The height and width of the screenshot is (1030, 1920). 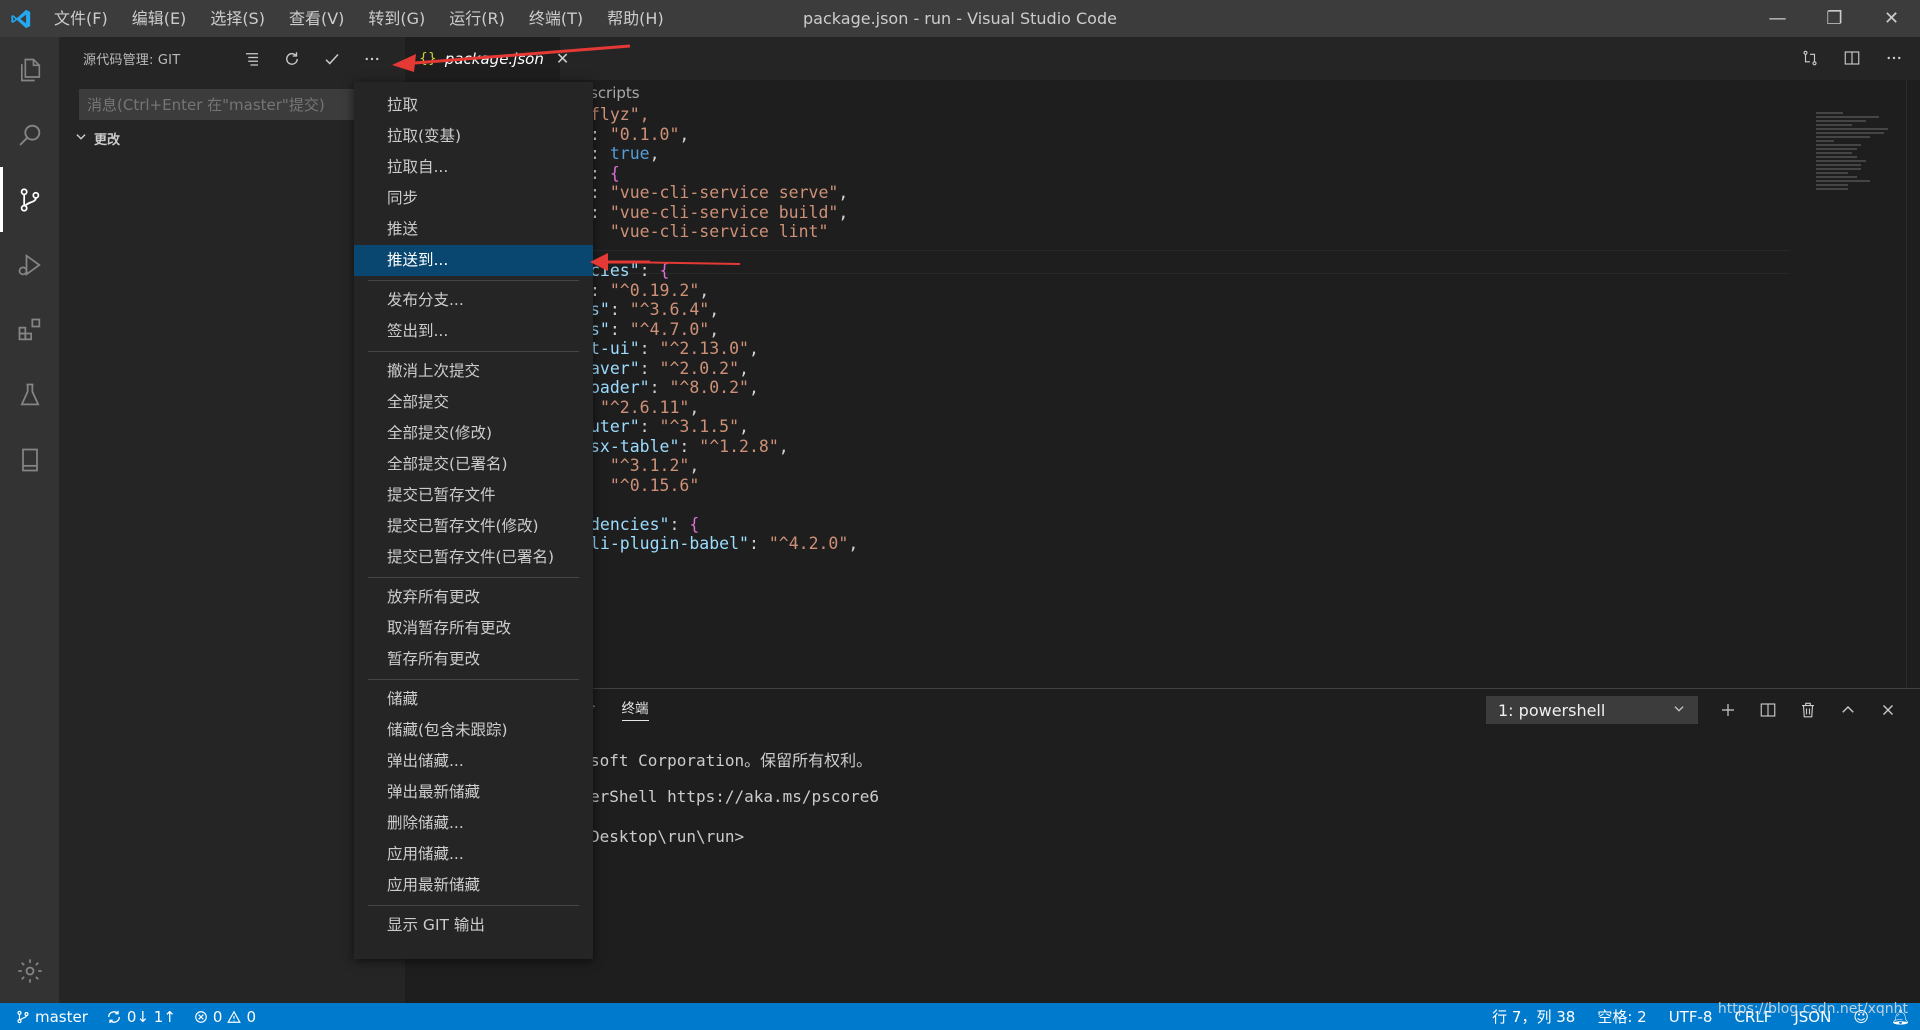 I want to click on context-menu-item: 拉取, so click(x=473, y=105).